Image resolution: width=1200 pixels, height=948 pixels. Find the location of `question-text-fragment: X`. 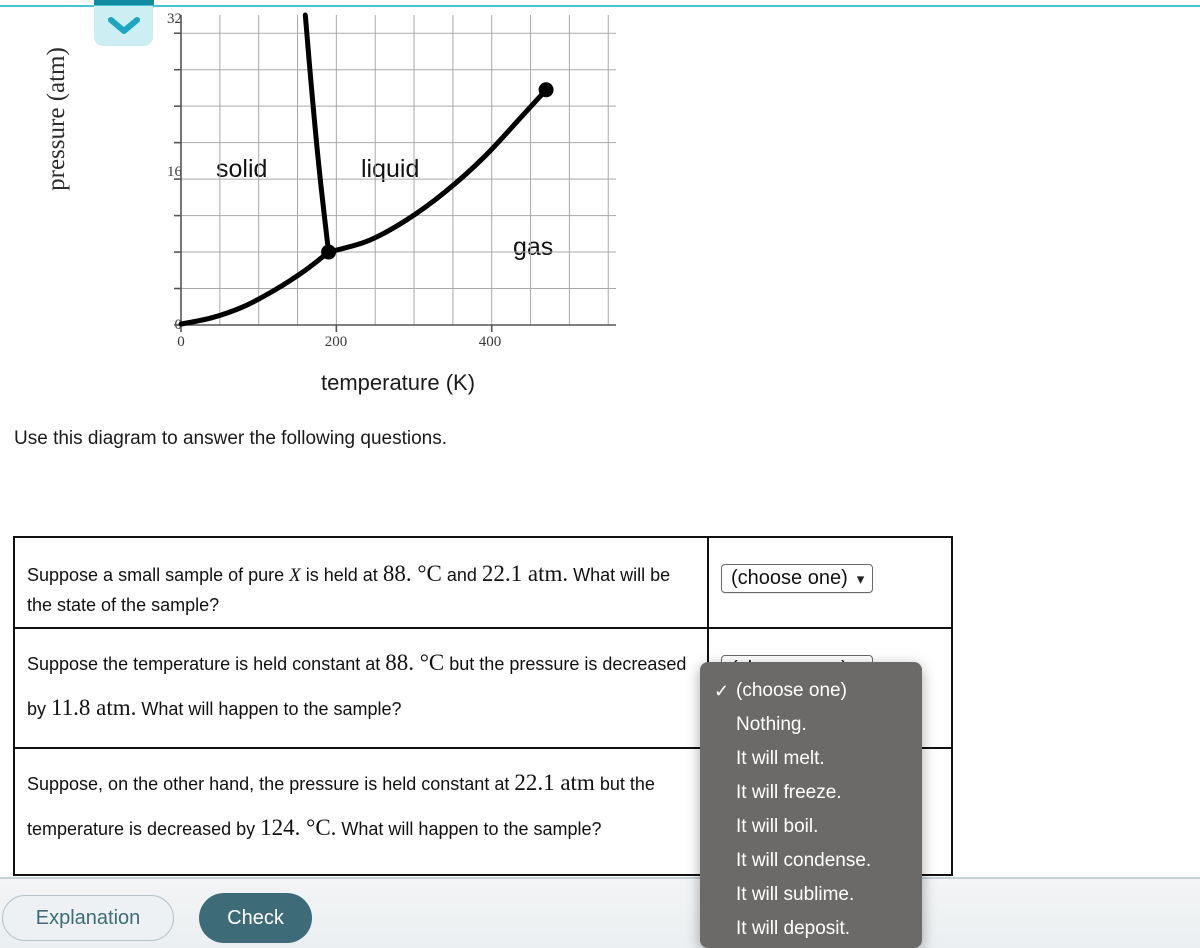

question-text-fragment: X is located at coordinates (295, 575).